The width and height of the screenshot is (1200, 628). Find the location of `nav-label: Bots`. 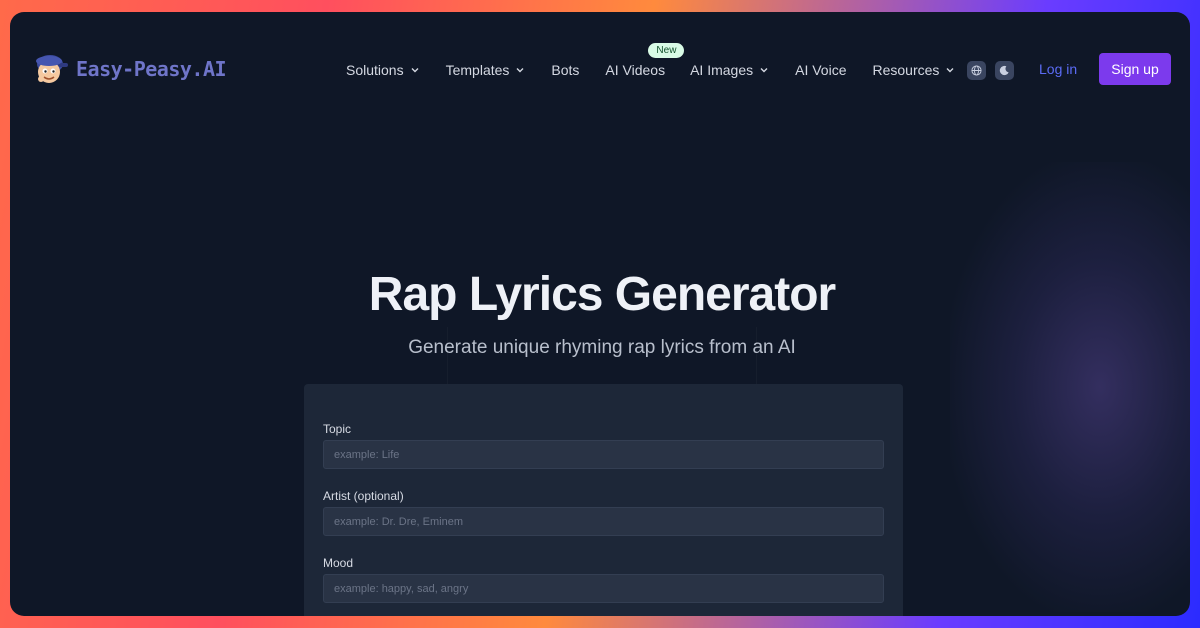

nav-label: Bots is located at coordinates (565, 70).